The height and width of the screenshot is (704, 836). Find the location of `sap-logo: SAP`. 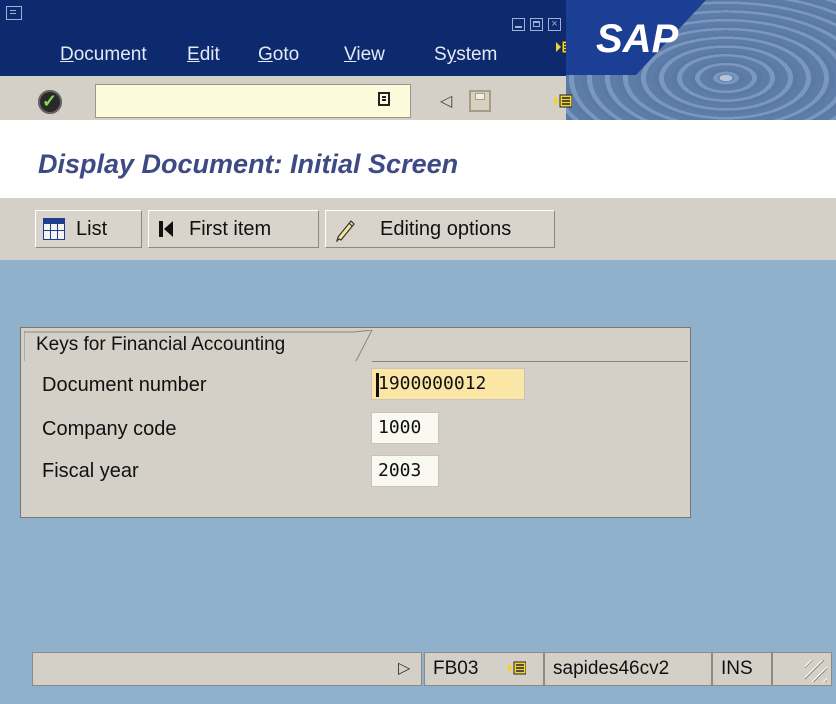

sap-logo: SAP is located at coordinates (636, 37).